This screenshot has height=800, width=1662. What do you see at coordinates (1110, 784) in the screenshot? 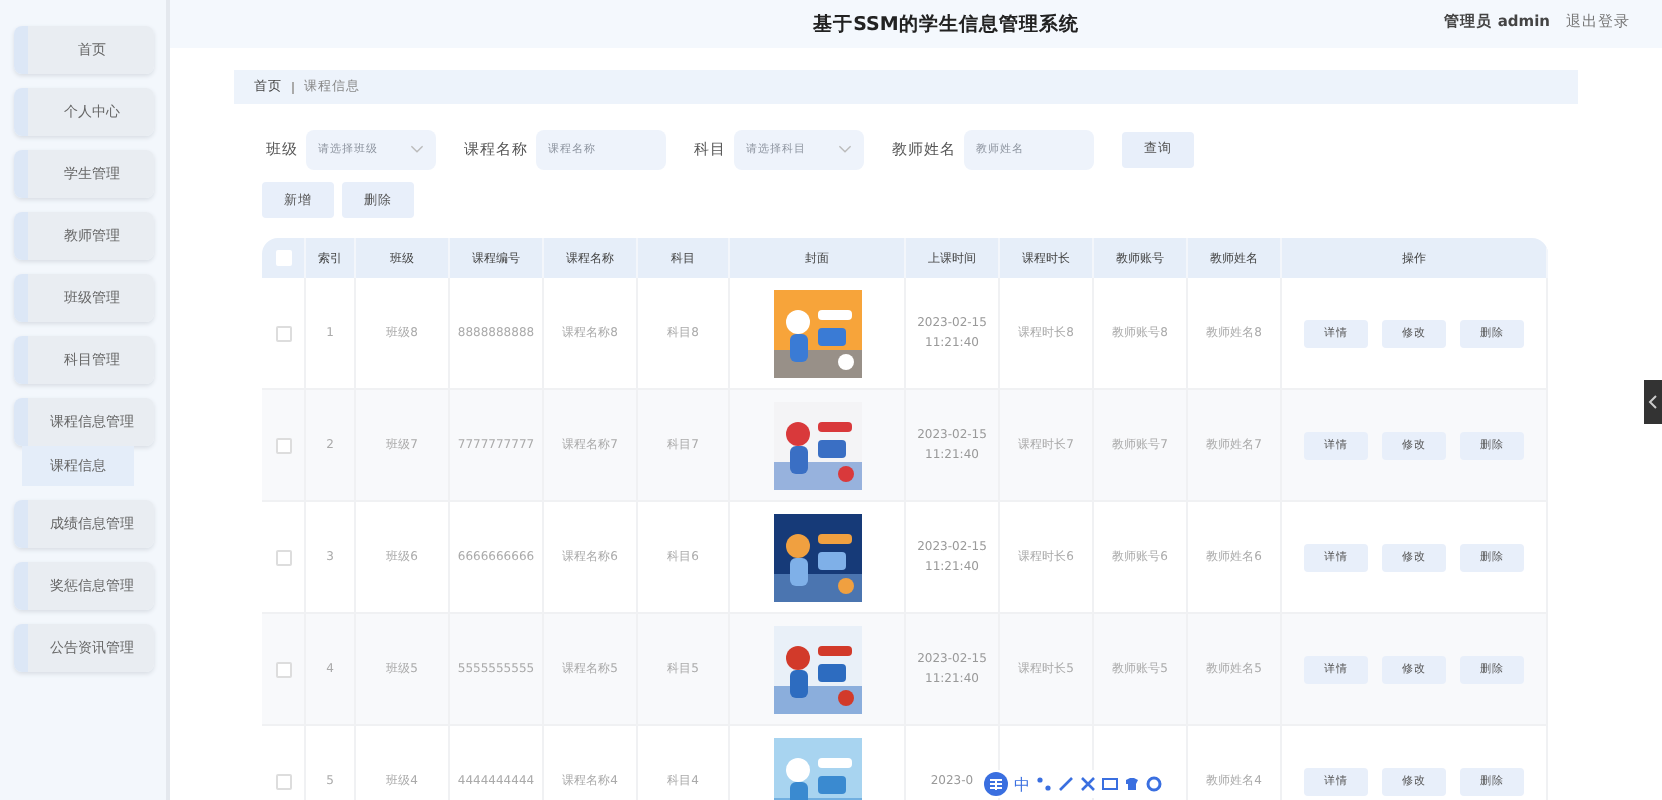
I see `keyboard-icon` at bounding box center [1110, 784].